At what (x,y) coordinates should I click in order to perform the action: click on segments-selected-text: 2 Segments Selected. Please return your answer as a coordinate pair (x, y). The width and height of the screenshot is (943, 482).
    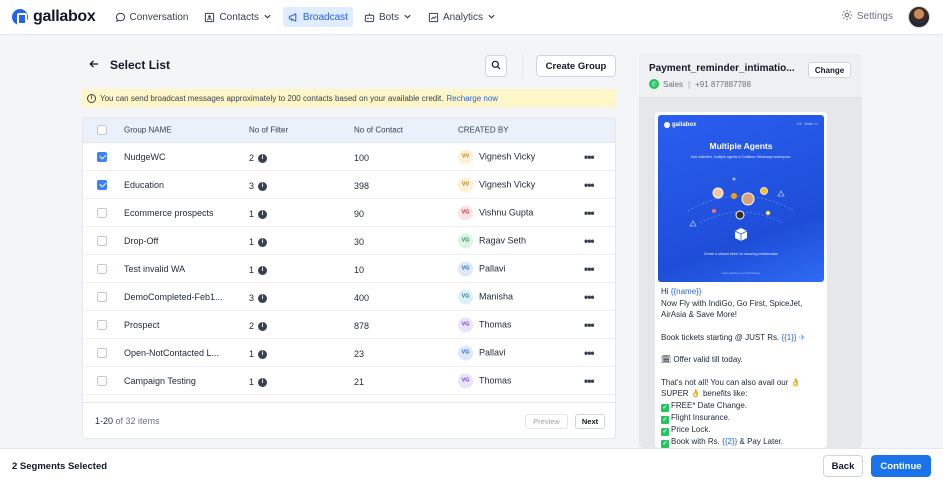
    Looking at the image, I should click on (60, 466).